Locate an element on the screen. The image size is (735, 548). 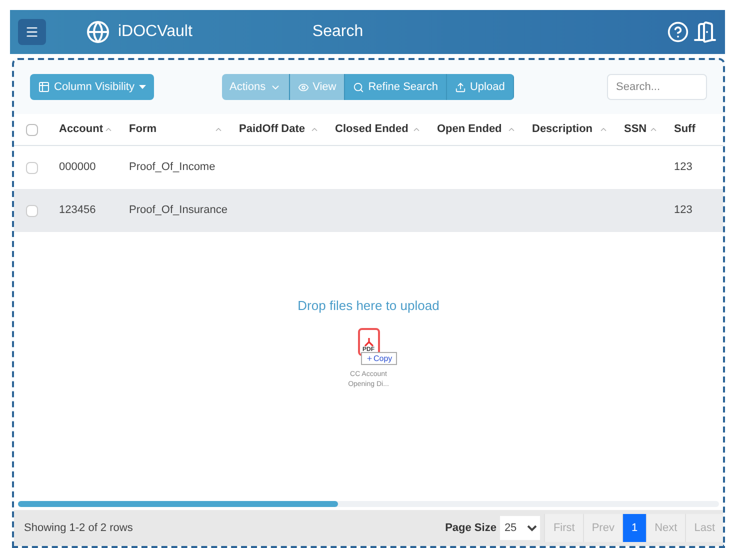
table-cell: Proof_Of_Insurance is located at coordinates (178, 210).